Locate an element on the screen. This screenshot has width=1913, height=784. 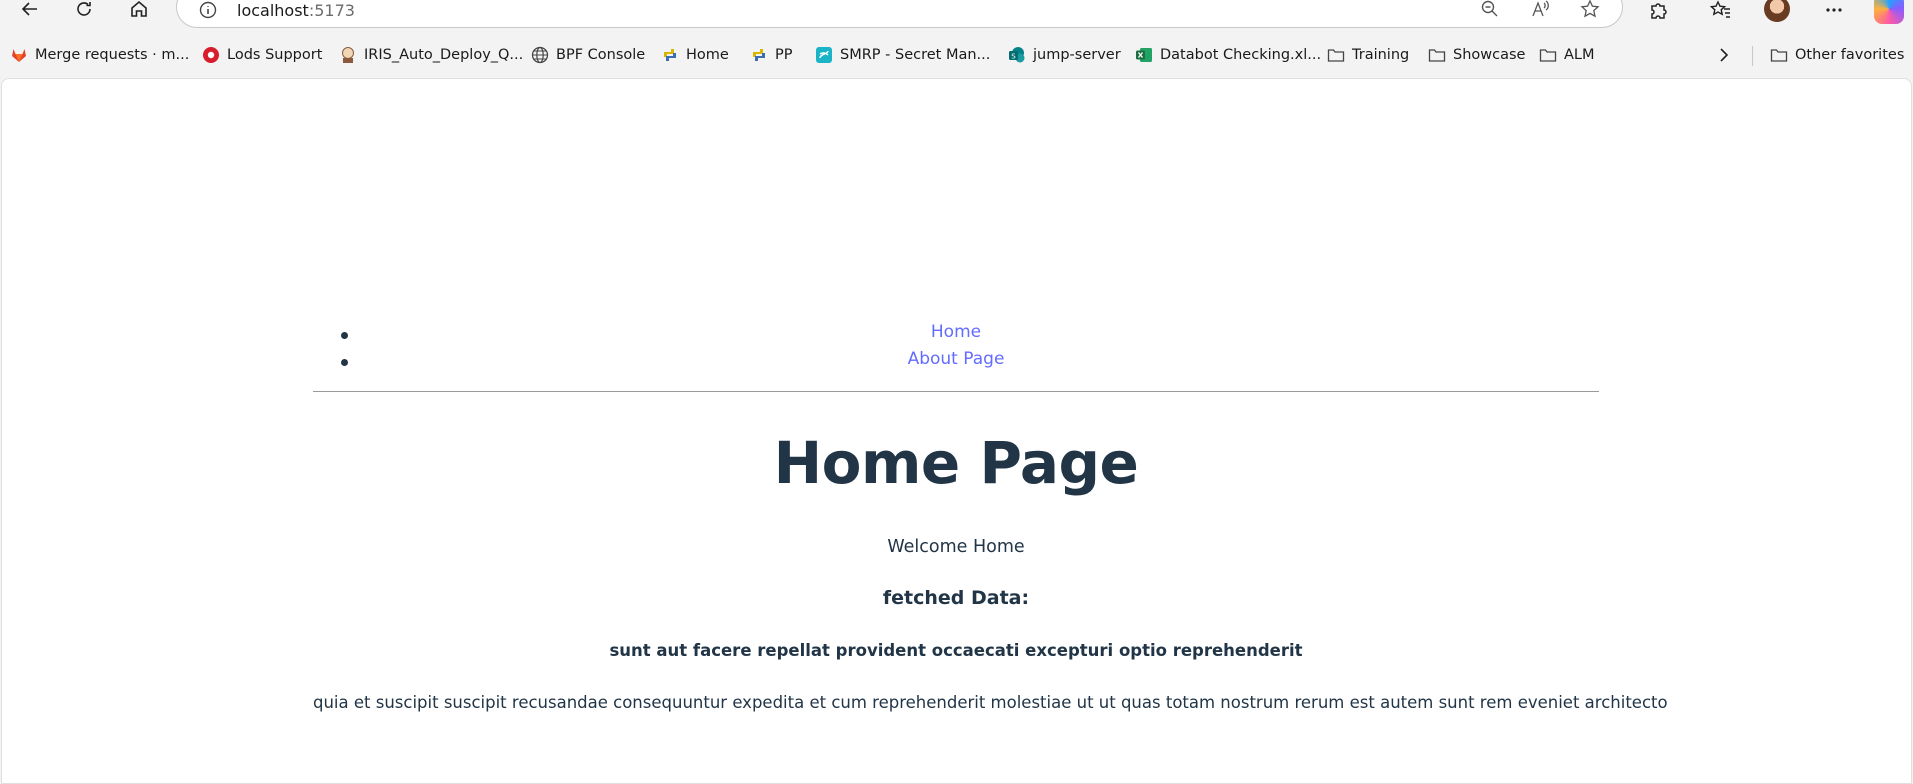
url-host: localhost is located at coordinates (273, 10).